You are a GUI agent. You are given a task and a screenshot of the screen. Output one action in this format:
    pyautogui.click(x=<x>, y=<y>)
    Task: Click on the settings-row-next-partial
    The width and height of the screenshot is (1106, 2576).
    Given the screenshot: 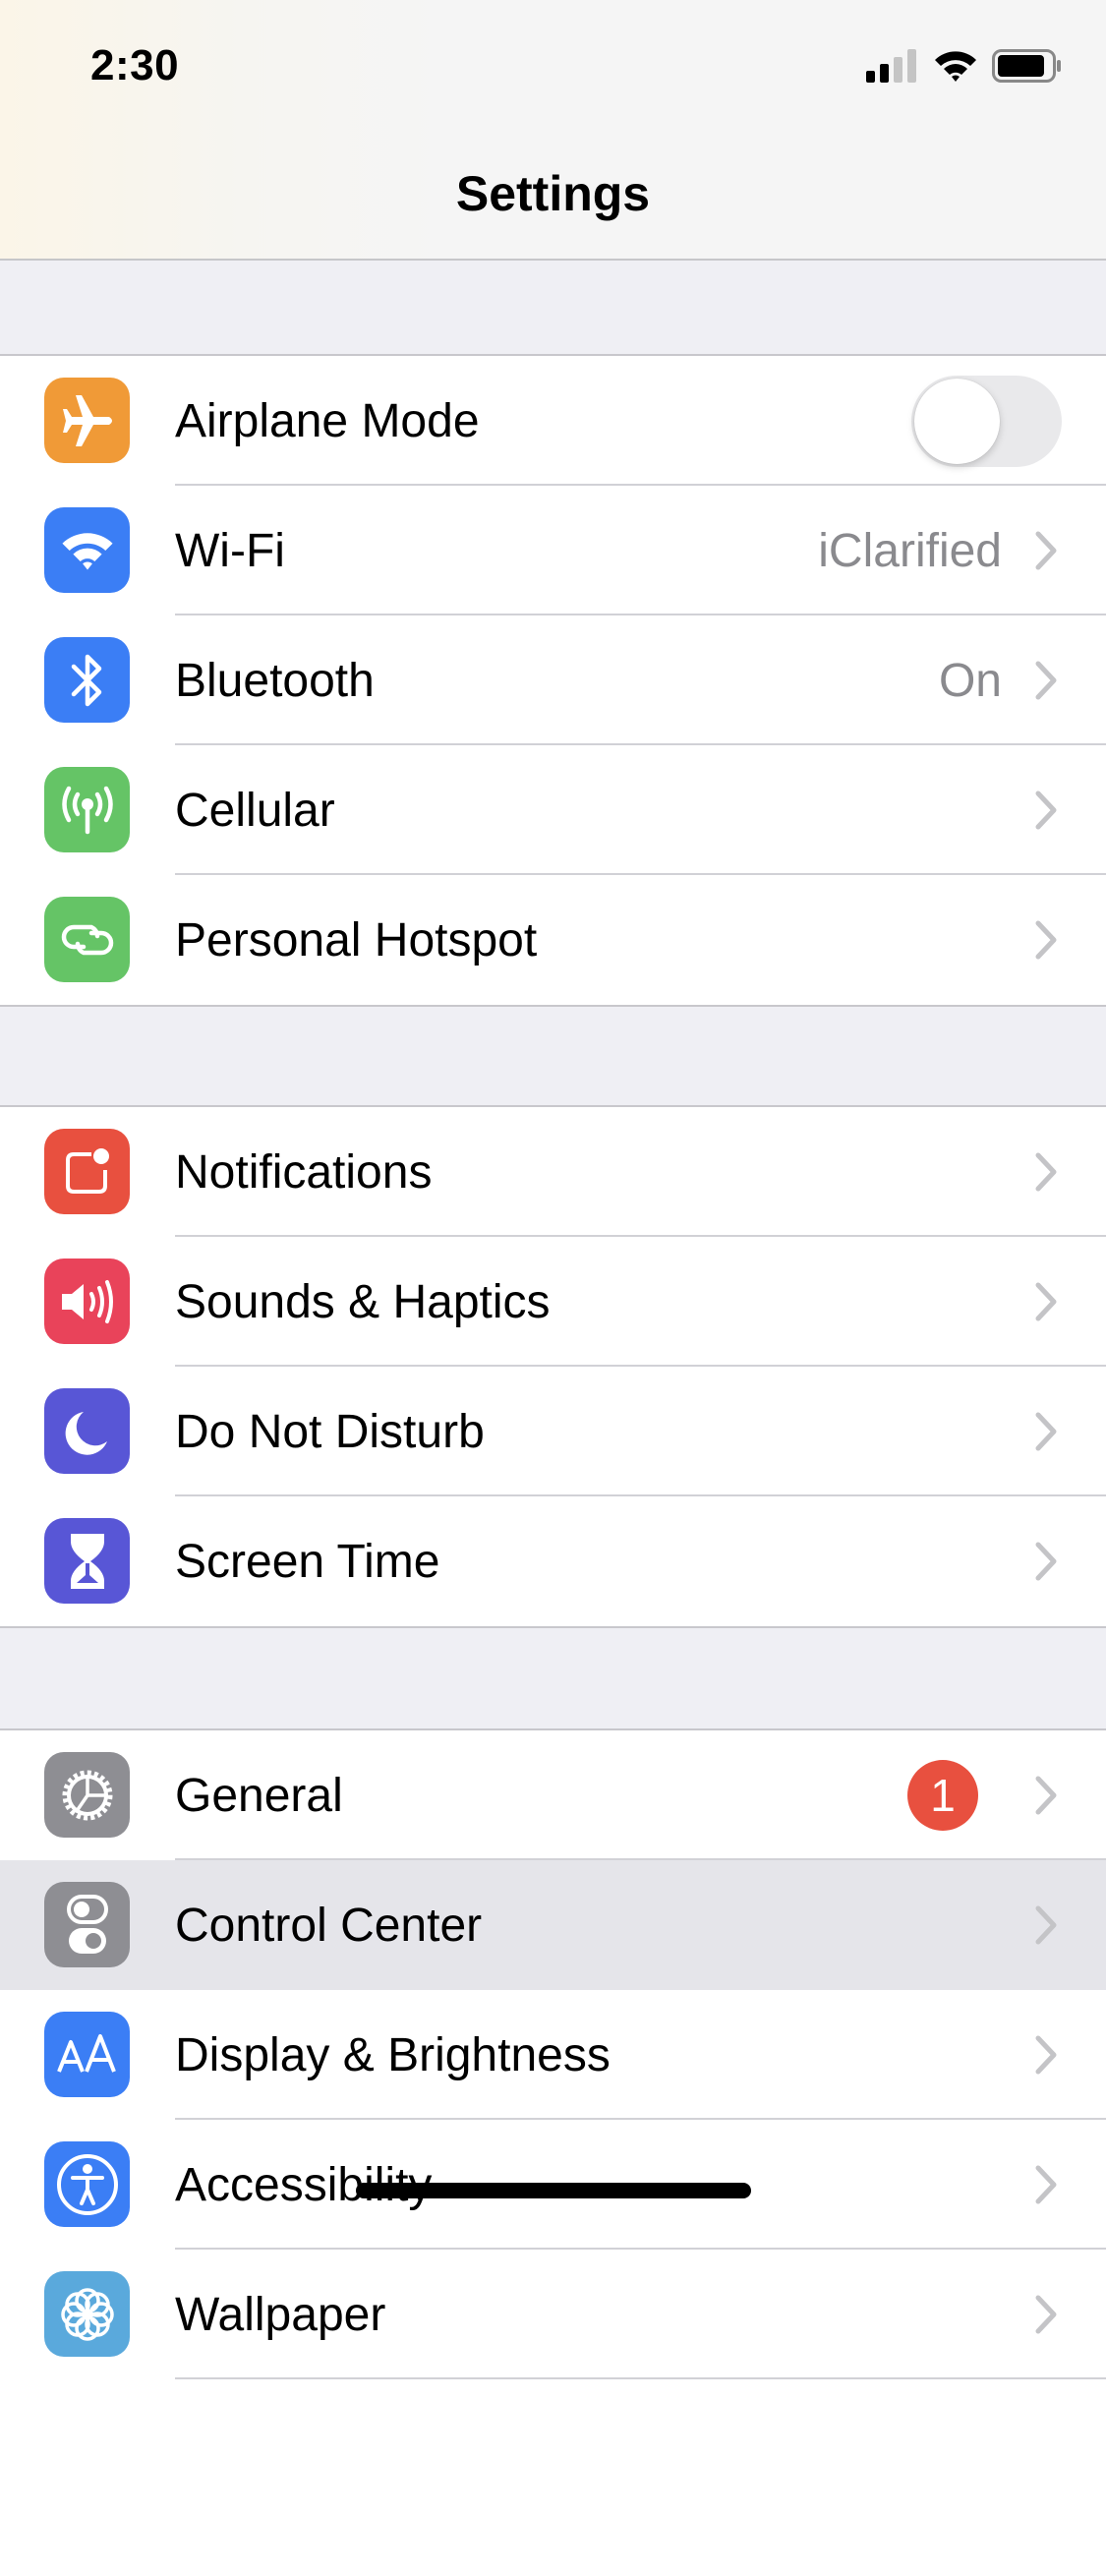 What is the action you would take?
    pyautogui.click(x=553, y=2477)
    